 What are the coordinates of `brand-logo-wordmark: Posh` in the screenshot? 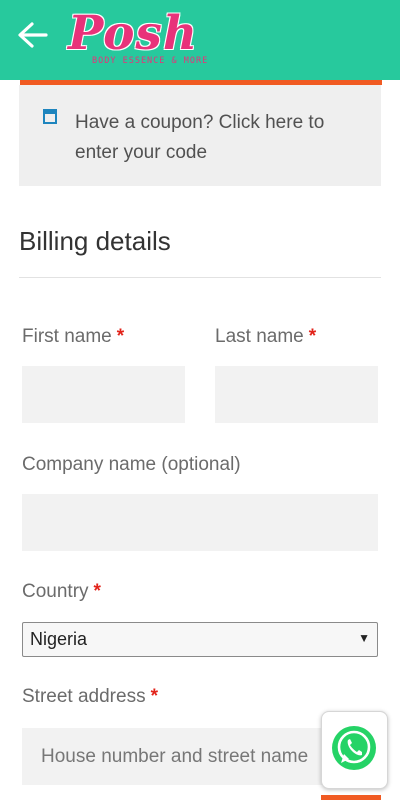 It's located at (133, 33).